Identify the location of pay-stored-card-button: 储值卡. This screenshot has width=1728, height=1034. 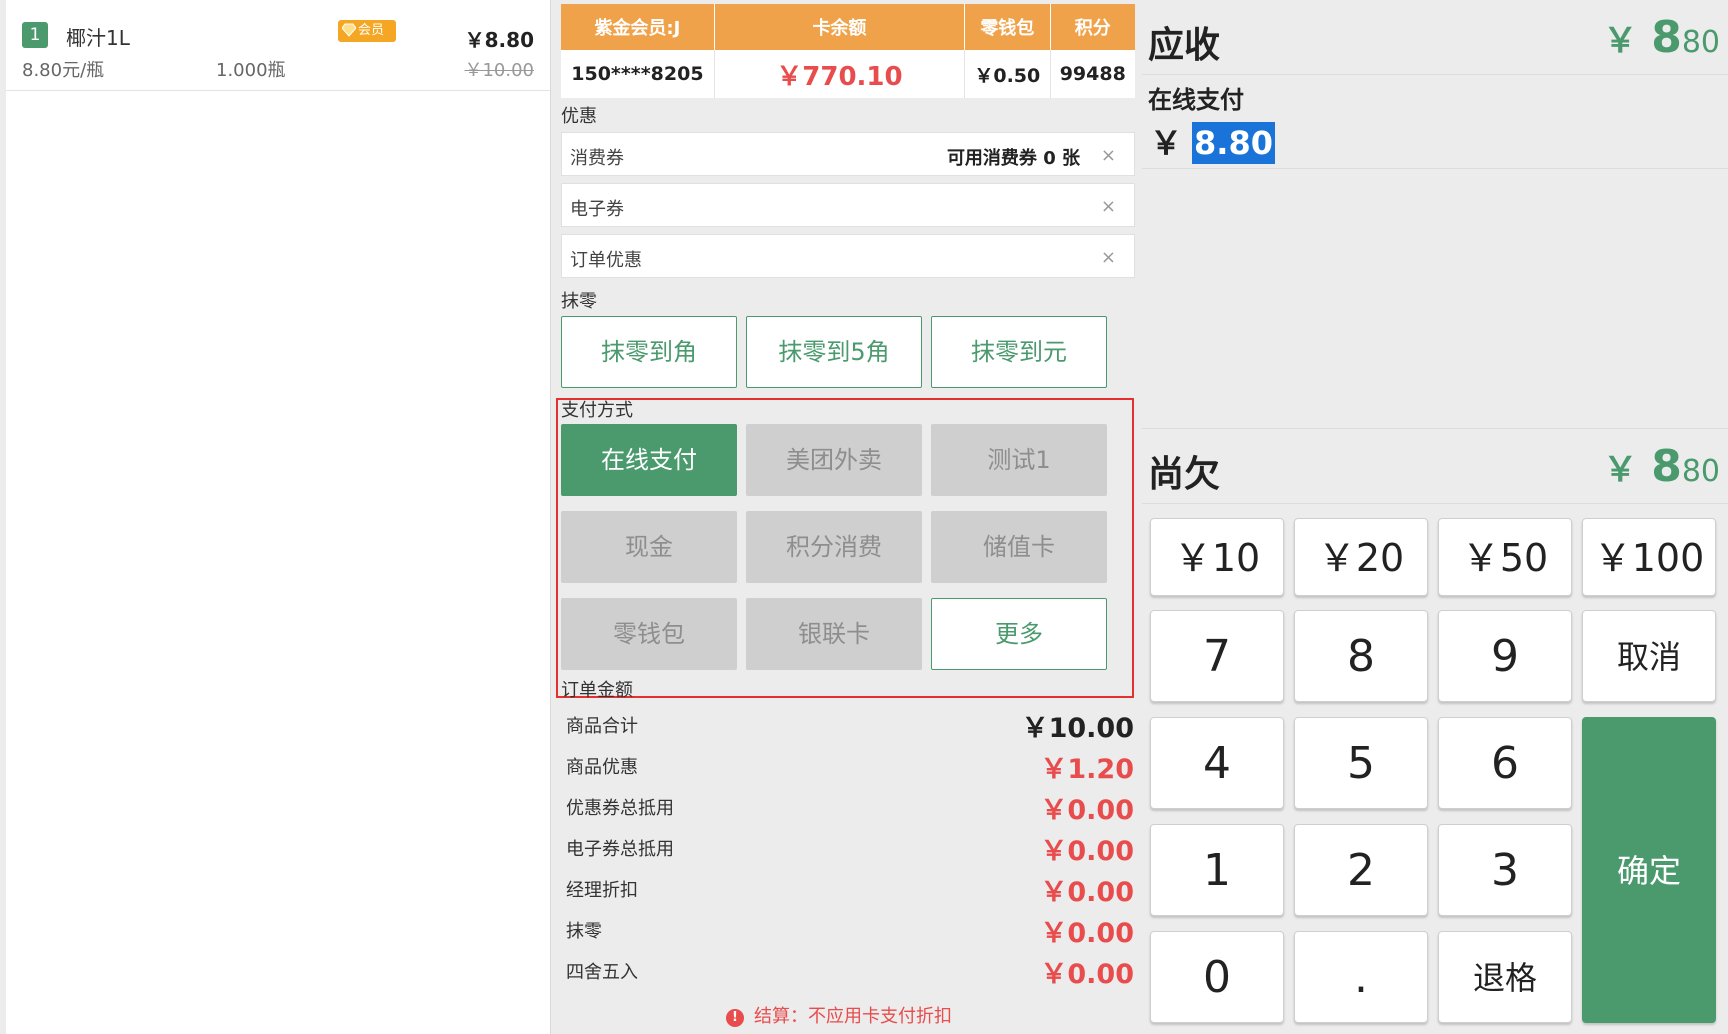
(1019, 547).